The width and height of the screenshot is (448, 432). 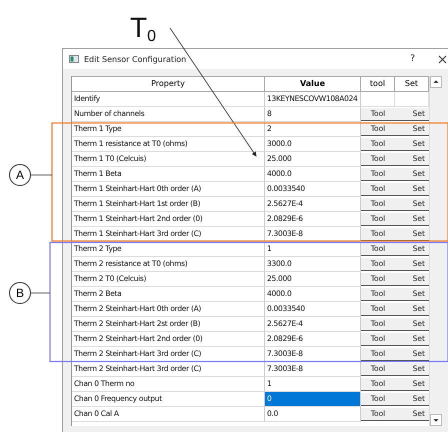 I want to click on scroll-down-icon, so click(x=436, y=420).